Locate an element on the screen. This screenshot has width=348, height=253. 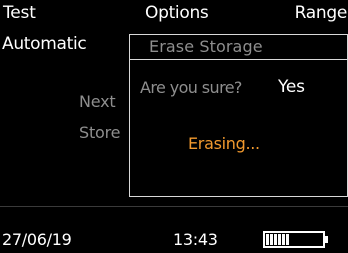
dialog-title-bar: Erase Storage is located at coordinates (238, 47).